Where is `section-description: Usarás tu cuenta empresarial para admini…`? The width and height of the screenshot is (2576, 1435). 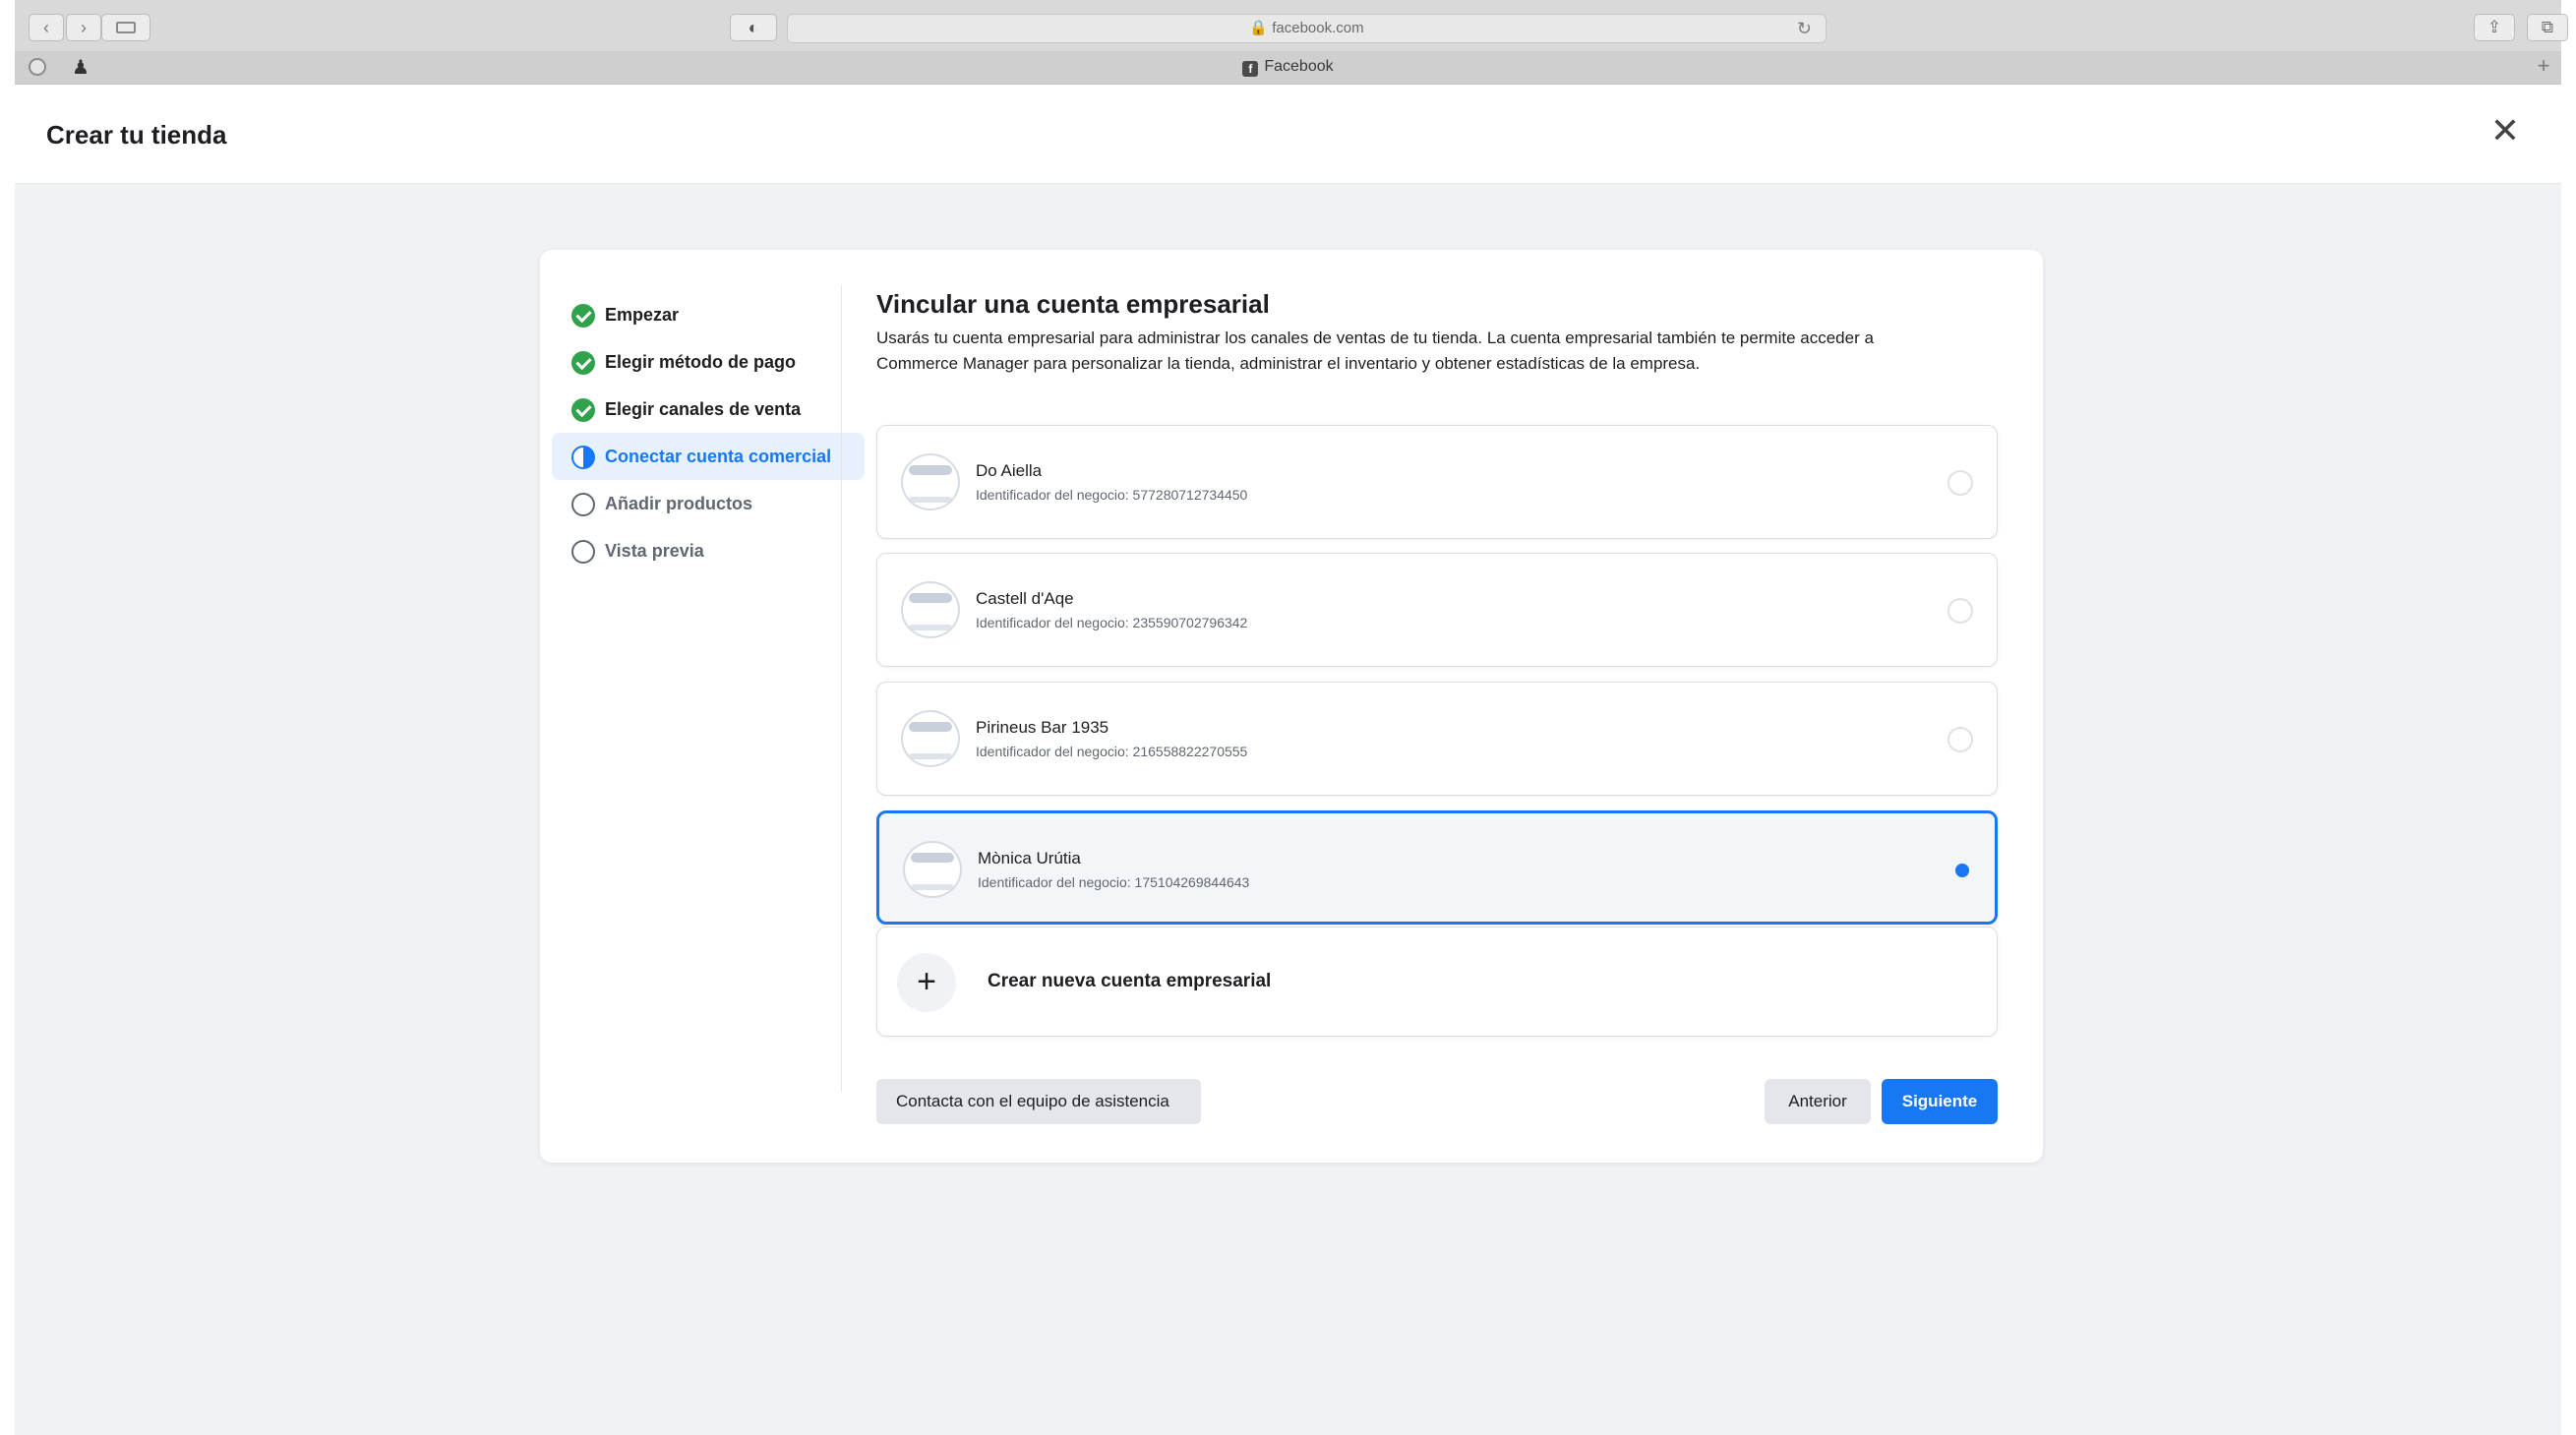 section-description: Usarás tu cuenta empresarial para admini… is located at coordinates (1375, 351).